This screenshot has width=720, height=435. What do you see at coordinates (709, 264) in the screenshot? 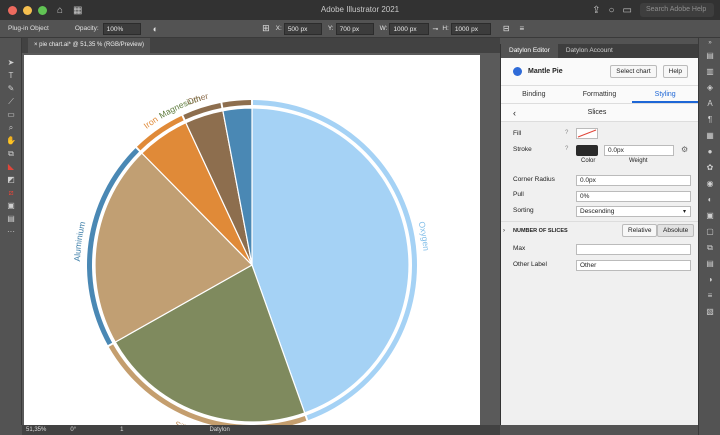
I see `gradient-icon: ▤` at bounding box center [709, 264].